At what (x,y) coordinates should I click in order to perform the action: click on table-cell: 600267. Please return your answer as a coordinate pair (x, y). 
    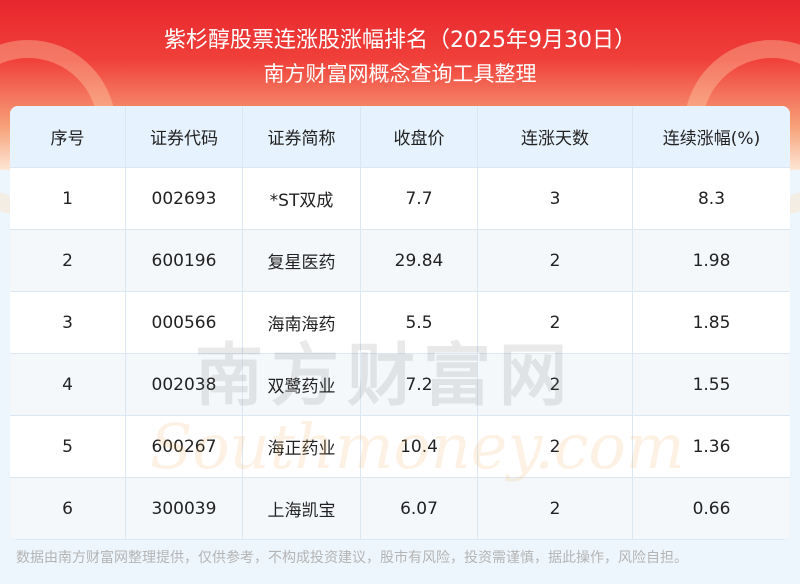
    Looking at the image, I should click on (184, 446).